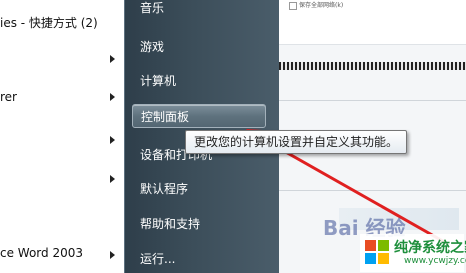 This screenshot has height=273, width=466. What do you see at coordinates (430, 248) in the screenshot?
I see `watermark-title: 纯净系统之家` at bounding box center [430, 248].